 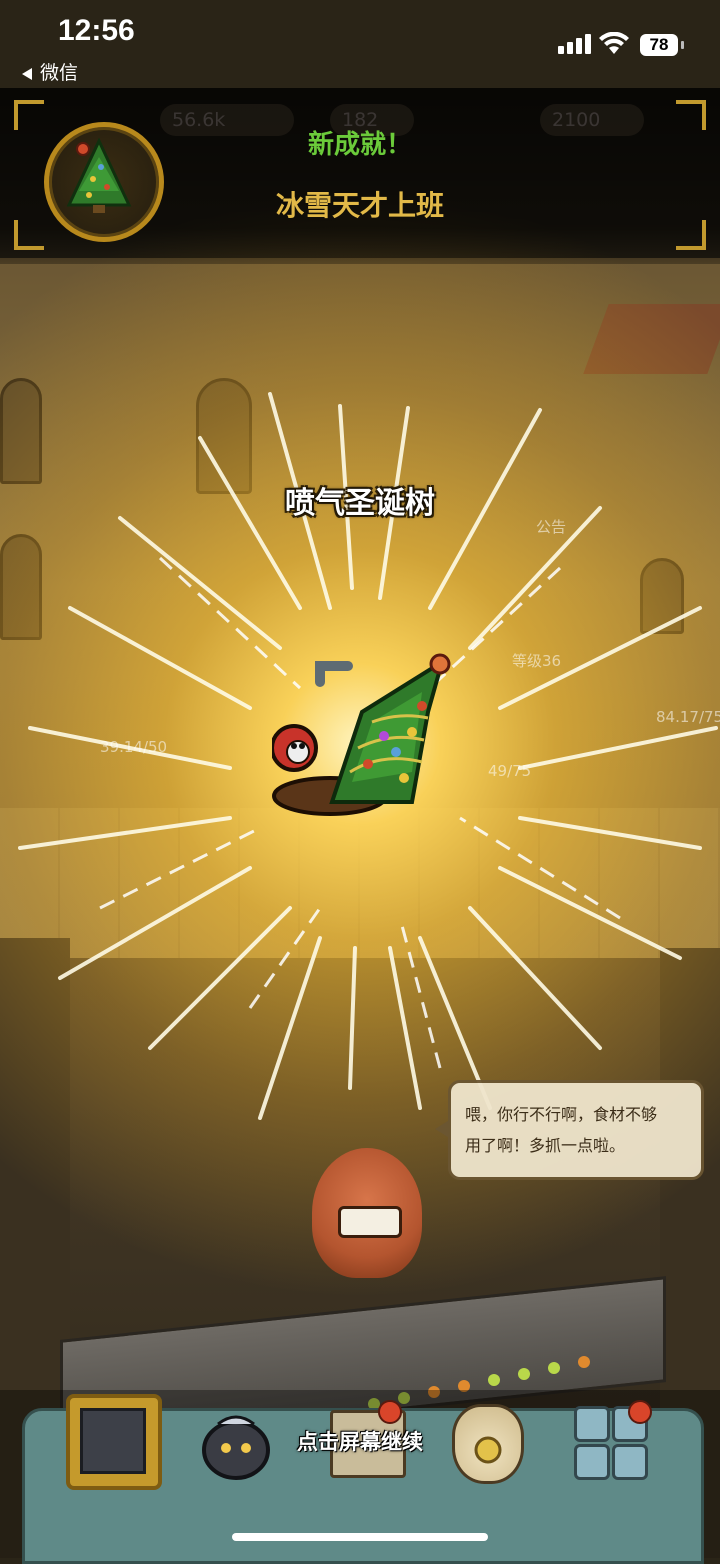 What do you see at coordinates (614, 43) in the screenshot?
I see `wifi-icon` at bounding box center [614, 43].